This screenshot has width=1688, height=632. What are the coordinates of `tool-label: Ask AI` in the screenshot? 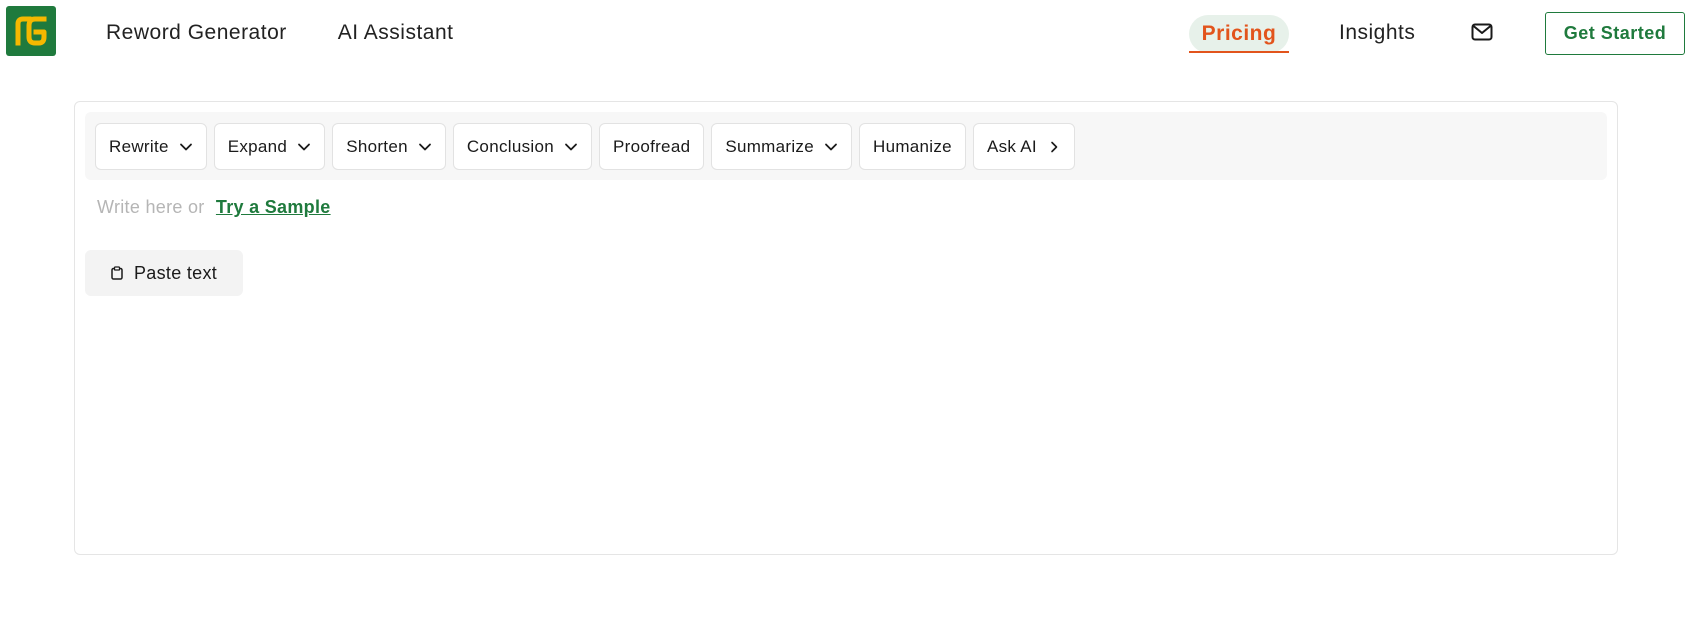 It's located at (1011, 146).